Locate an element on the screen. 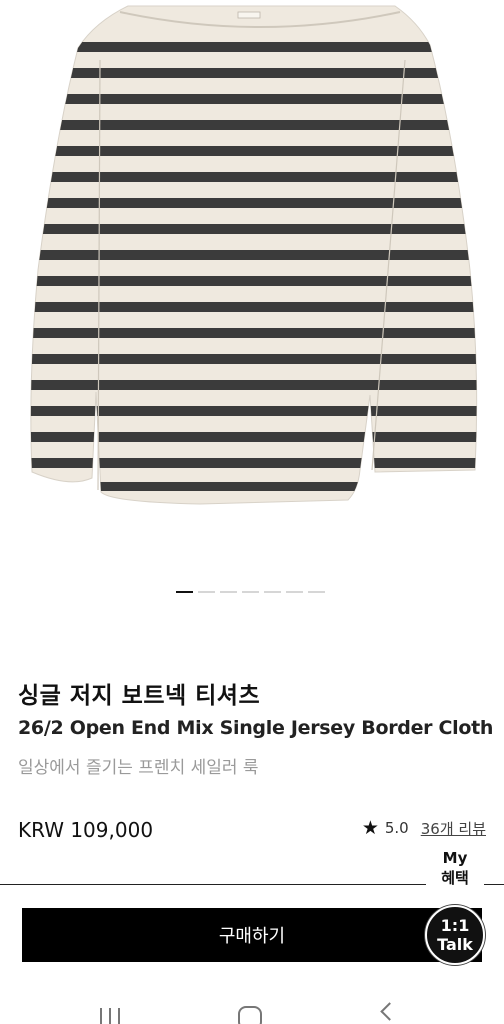 The image size is (504, 1024). product-price: KRW 109,000 is located at coordinates (86, 830).